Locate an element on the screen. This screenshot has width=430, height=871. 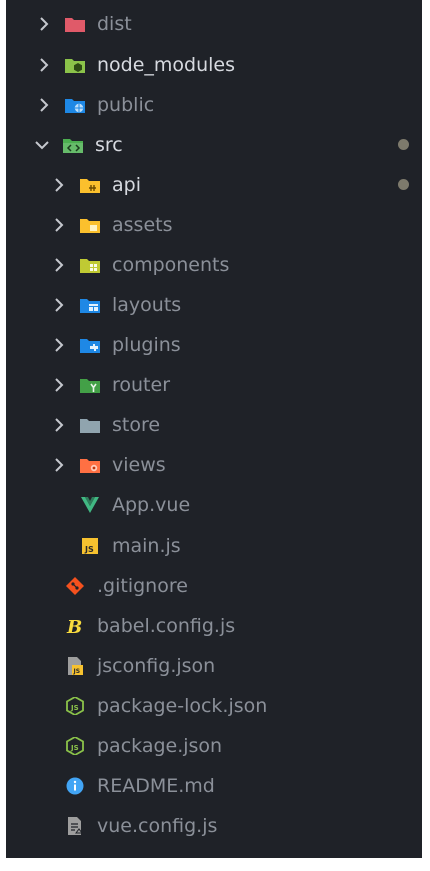
tree-item-app-vue: App.vue is located at coordinates (218, 505).